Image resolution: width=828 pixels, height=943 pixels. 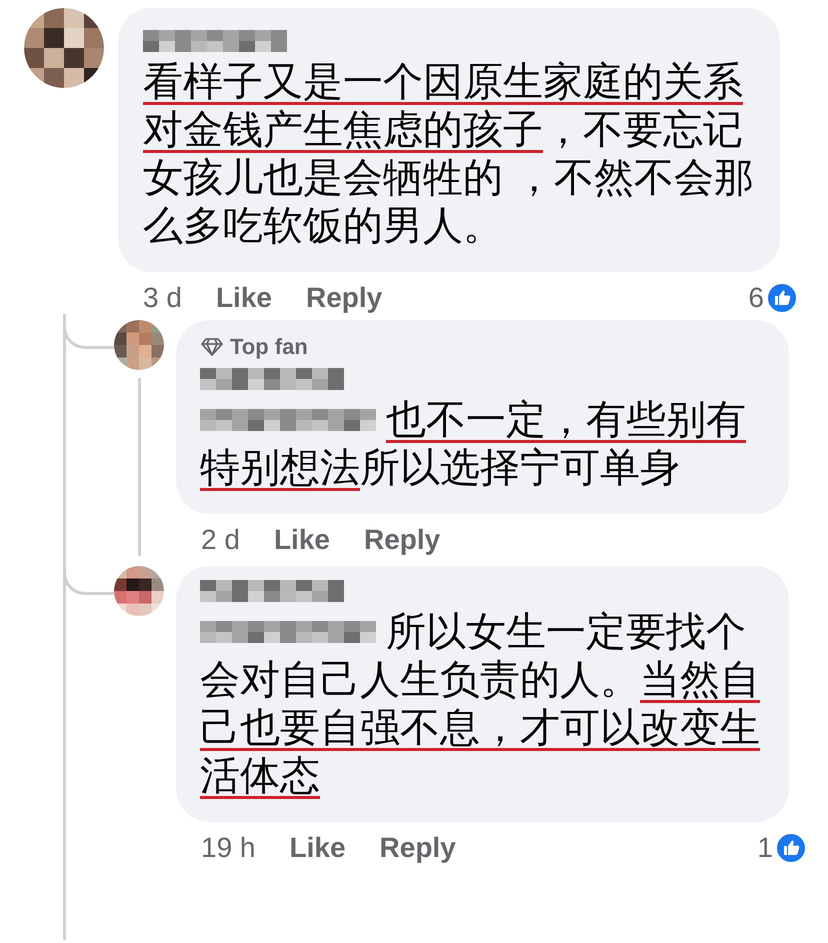 I want to click on comment-text: 看样子又是一个因原生家庭的关系对金钱产生焦虑的孩子，不要忘记女孩儿也是会牺牲的 ，不然不会那么多吃软饭的男人。, so click(x=448, y=154).